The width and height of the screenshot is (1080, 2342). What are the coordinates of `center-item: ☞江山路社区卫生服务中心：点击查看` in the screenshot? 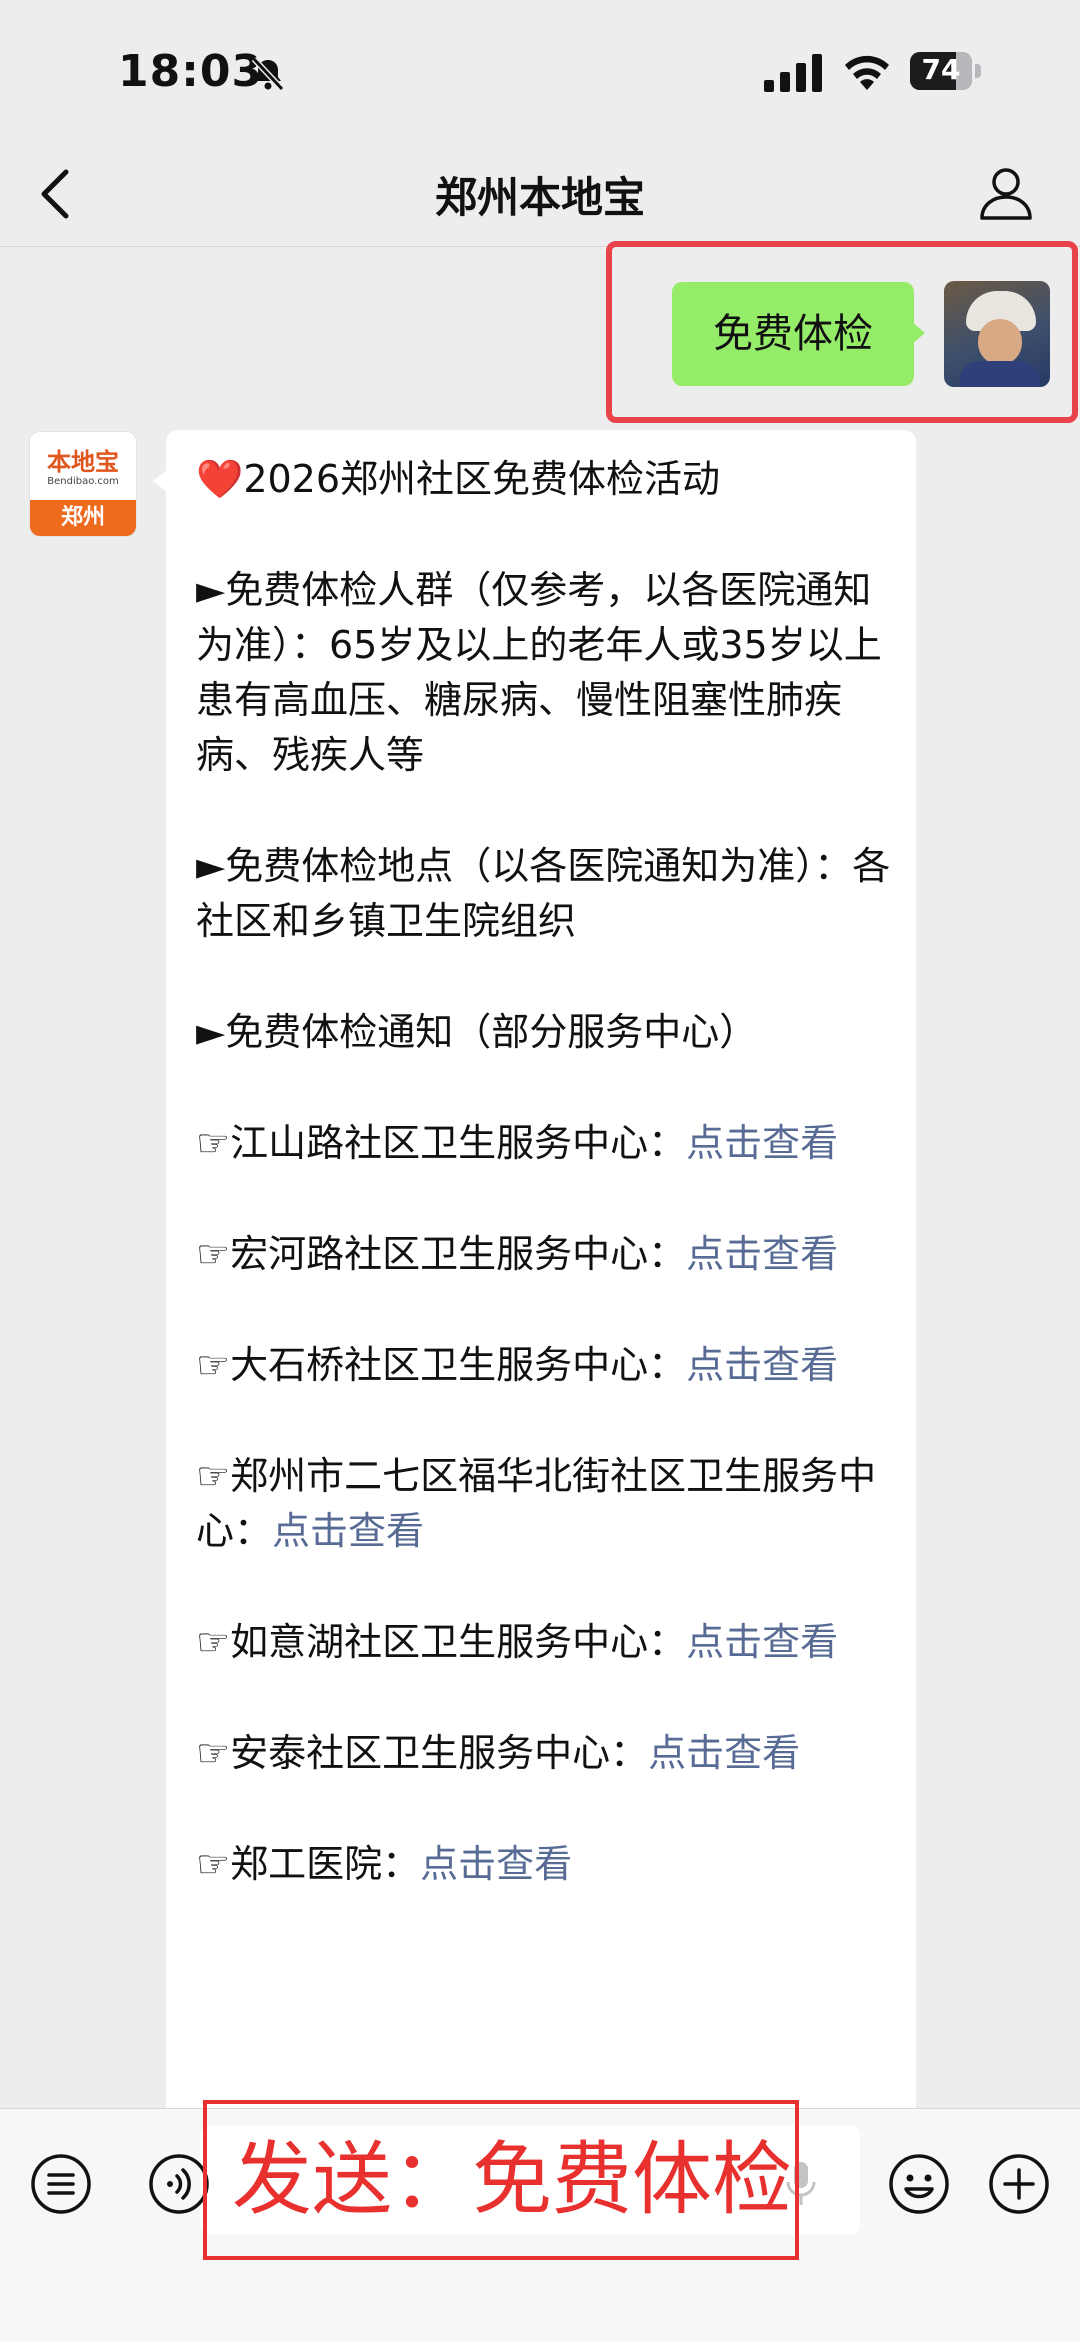 It's located at (517, 1143).